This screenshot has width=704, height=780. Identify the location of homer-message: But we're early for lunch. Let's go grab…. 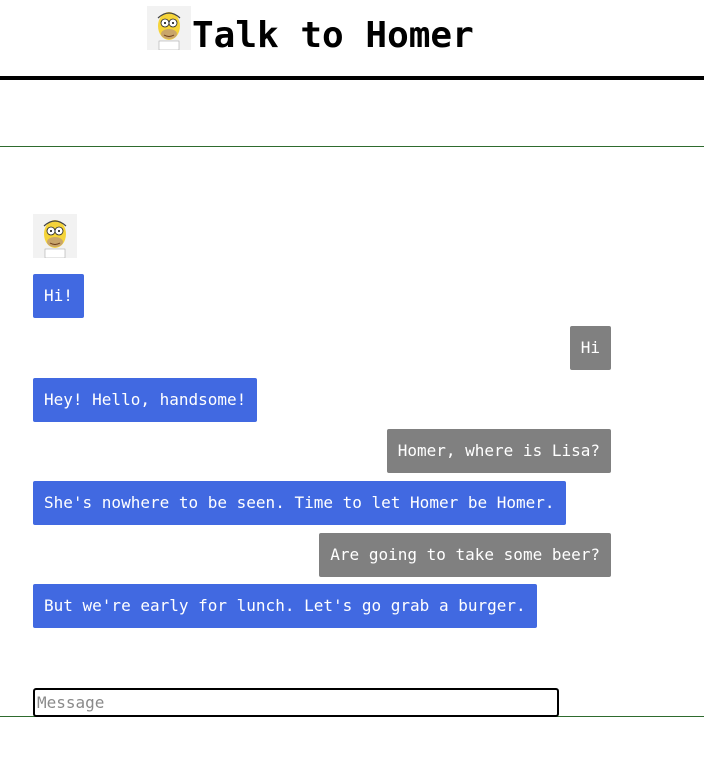
(285, 606).